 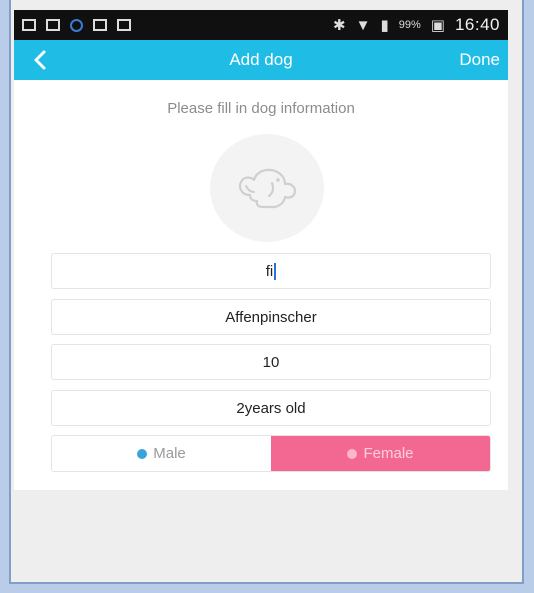 I want to click on dog-photo-picker, so click(x=267, y=188).